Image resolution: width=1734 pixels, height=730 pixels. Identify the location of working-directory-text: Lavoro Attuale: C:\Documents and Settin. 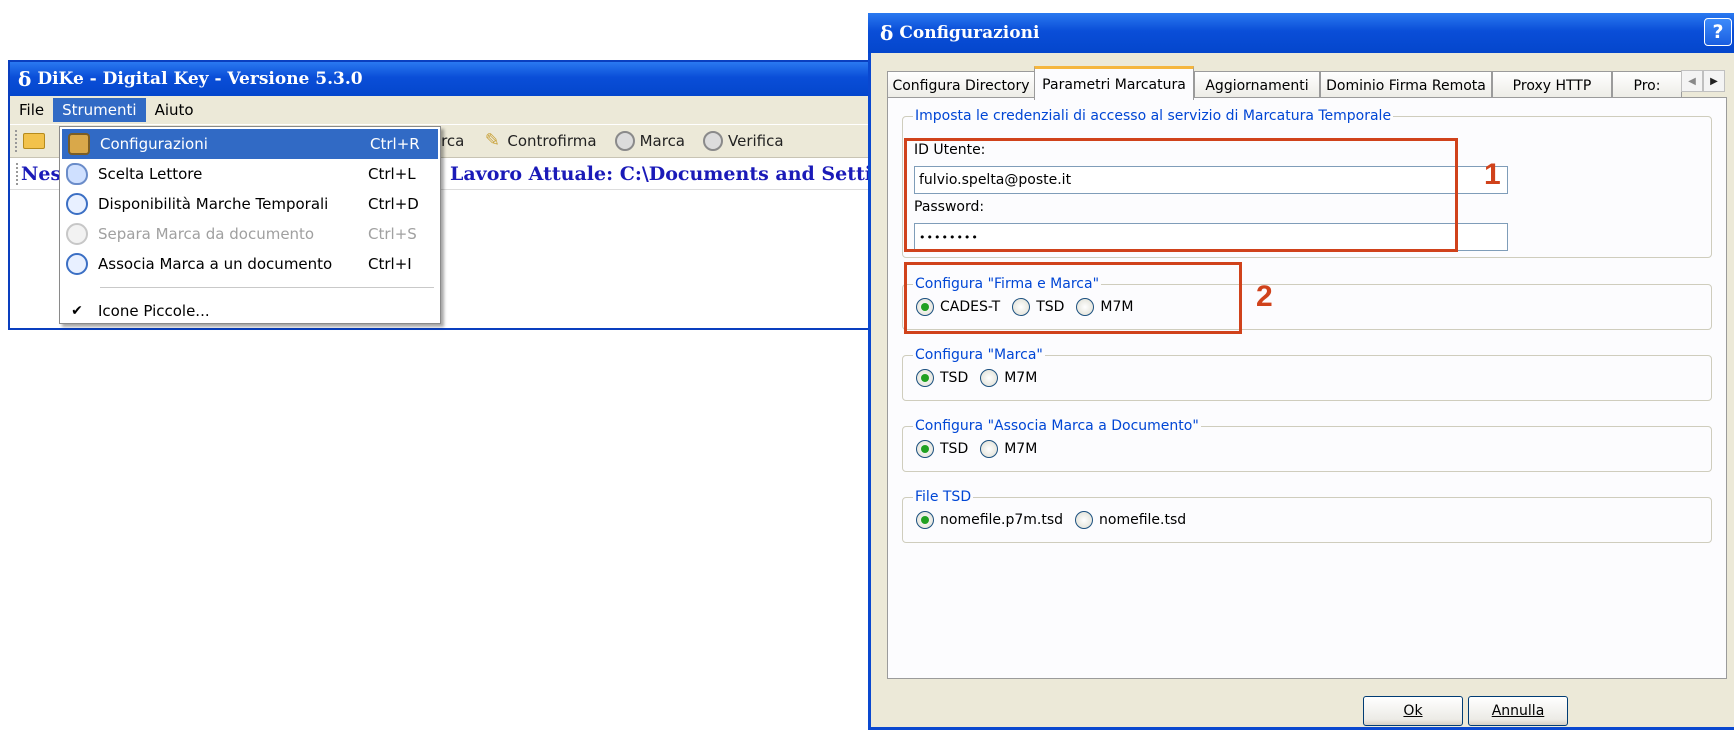
(668, 173).